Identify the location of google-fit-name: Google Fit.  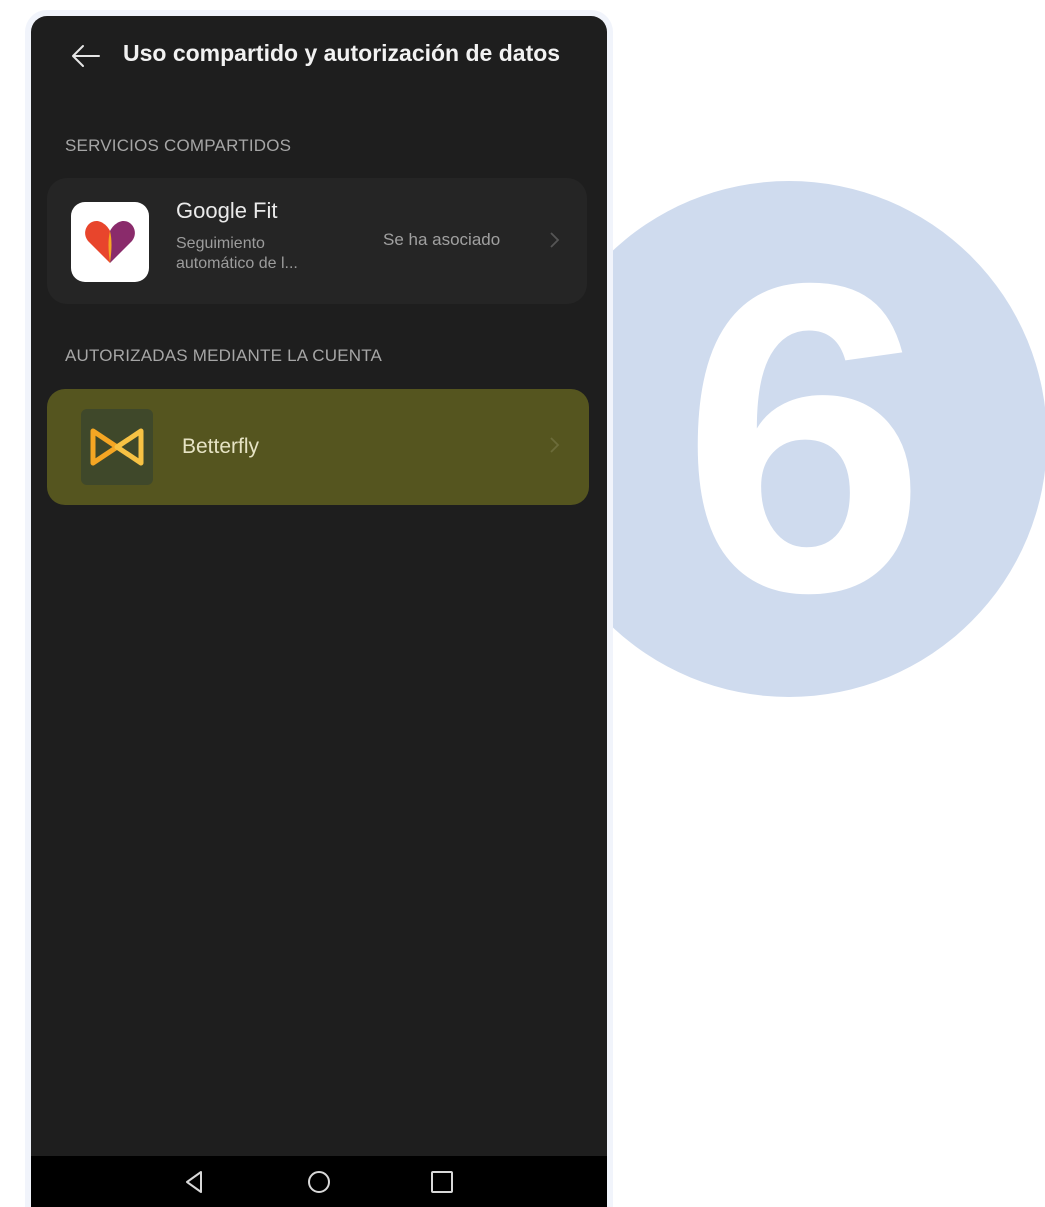
(227, 210).